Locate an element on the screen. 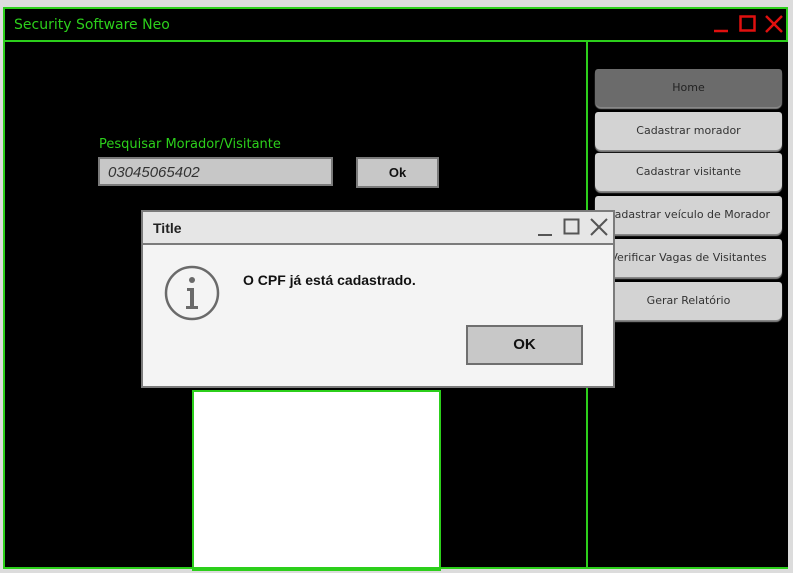  result-panel is located at coordinates (316, 480).